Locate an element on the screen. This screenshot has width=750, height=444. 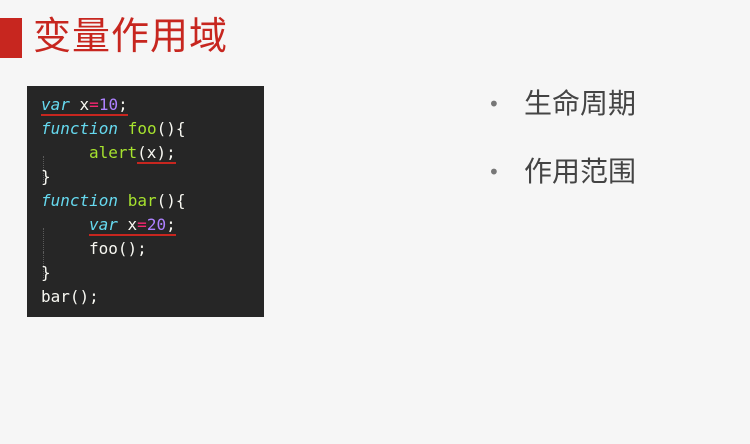
var-x-declaration-local: var x=20; is located at coordinates (132, 225).